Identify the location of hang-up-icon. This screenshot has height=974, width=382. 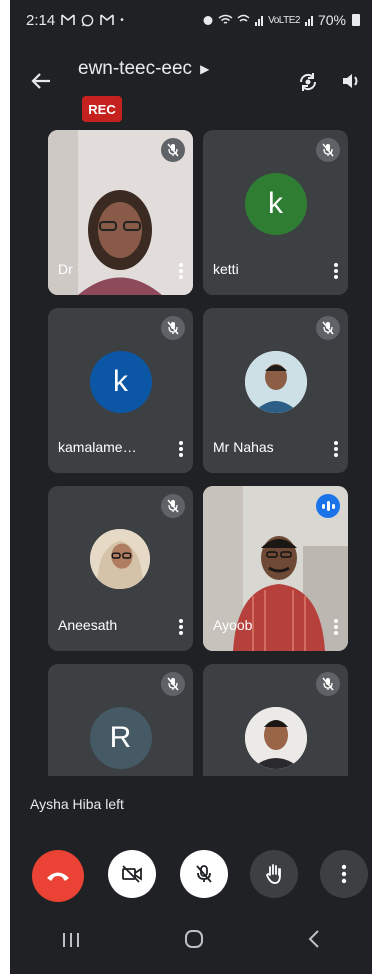
(58, 876).